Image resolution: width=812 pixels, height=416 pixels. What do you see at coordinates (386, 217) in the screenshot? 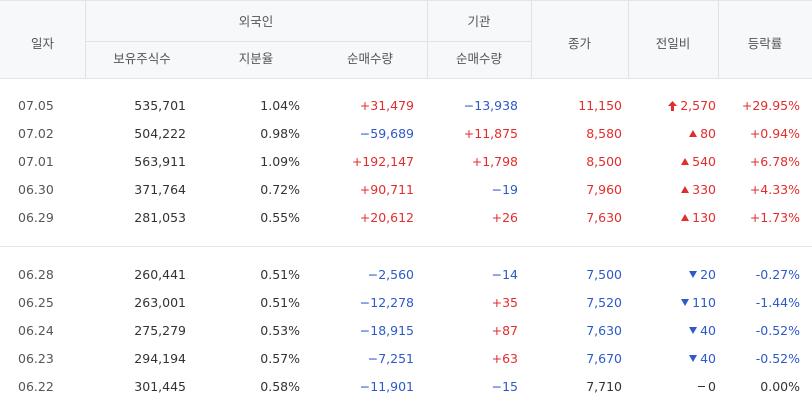
I see `foreign-net-cell: +20,612` at bounding box center [386, 217].